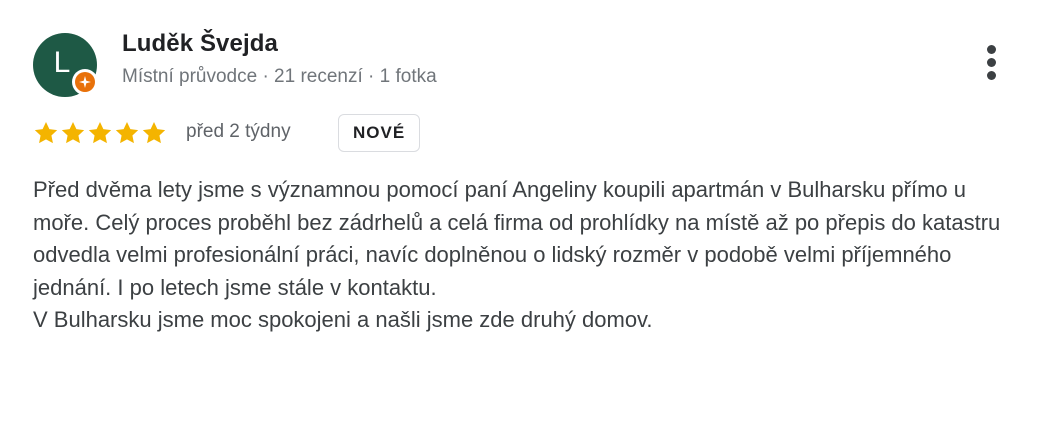  Describe the element at coordinates (238, 131) in the screenshot. I see `review-date: před 2 týdny` at that location.